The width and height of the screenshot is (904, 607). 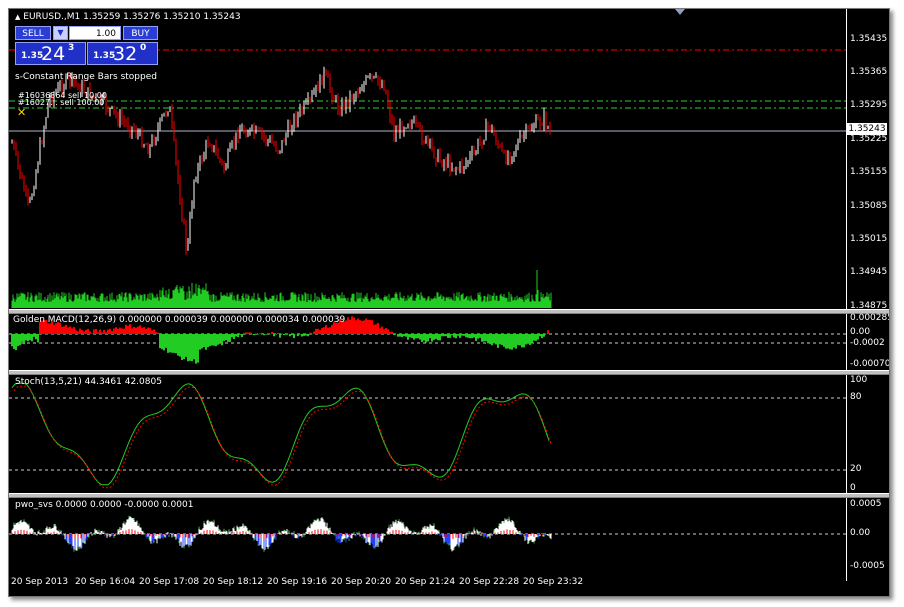 What do you see at coordinates (870, 364) in the screenshot?
I see `macd-tick: -0.000706` at bounding box center [870, 364].